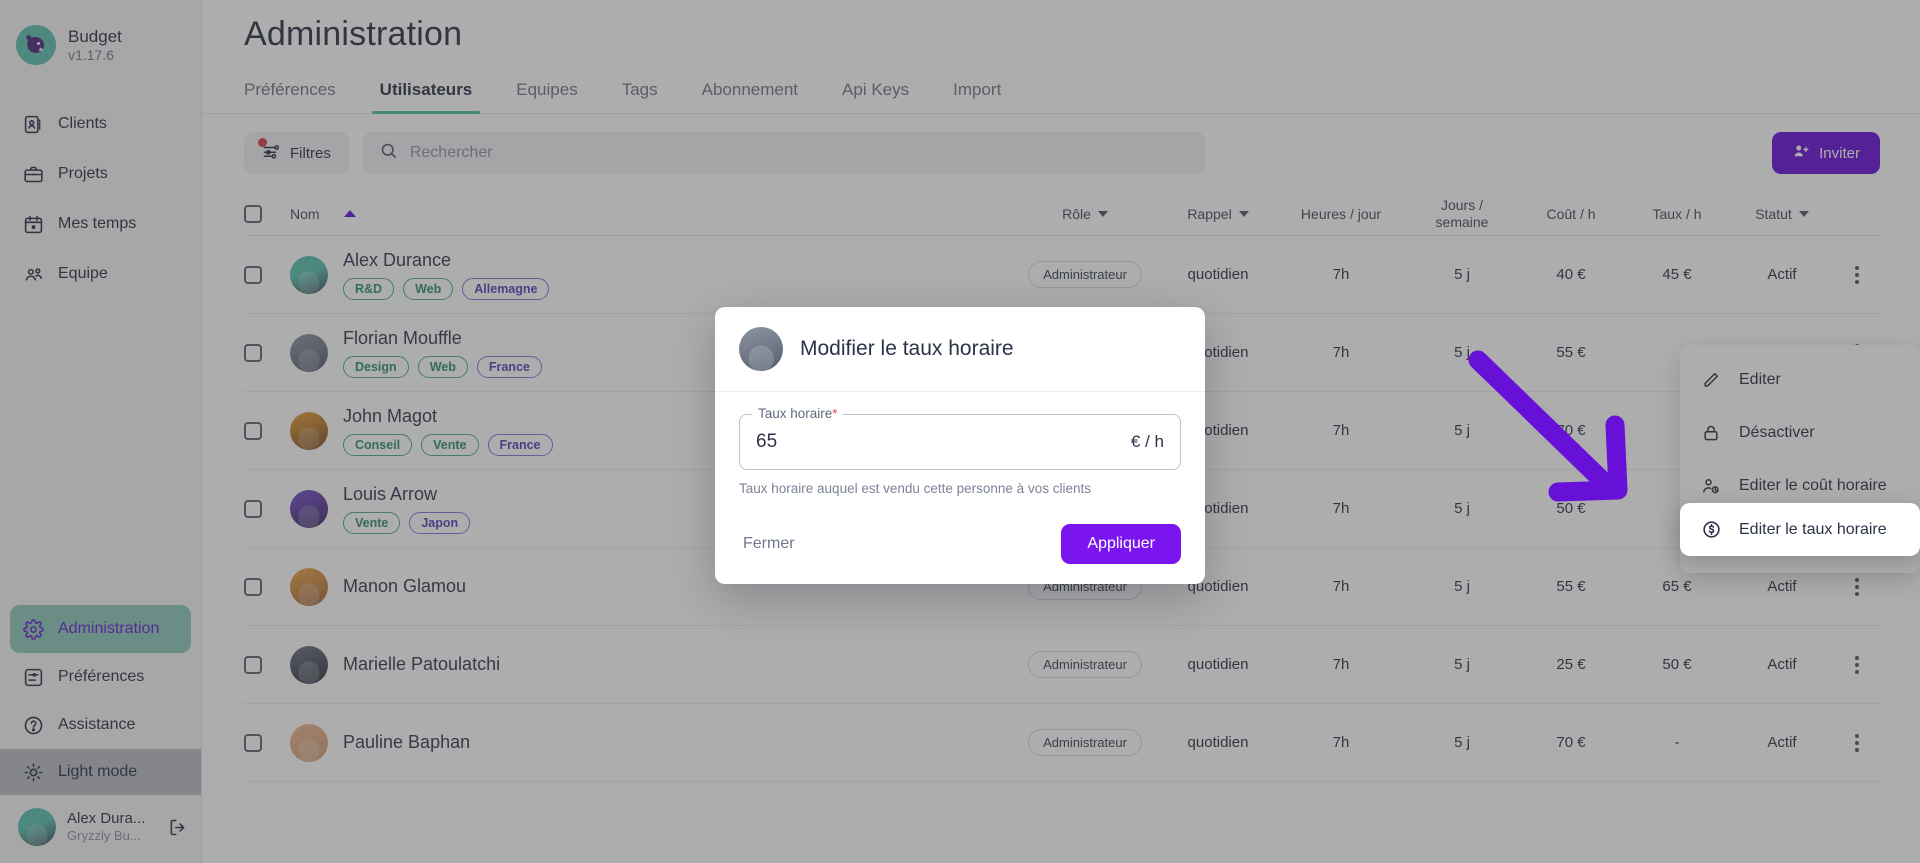 Image resolution: width=1920 pixels, height=863 pixels. I want to click on select-all-checkbox, so click(253, 213).